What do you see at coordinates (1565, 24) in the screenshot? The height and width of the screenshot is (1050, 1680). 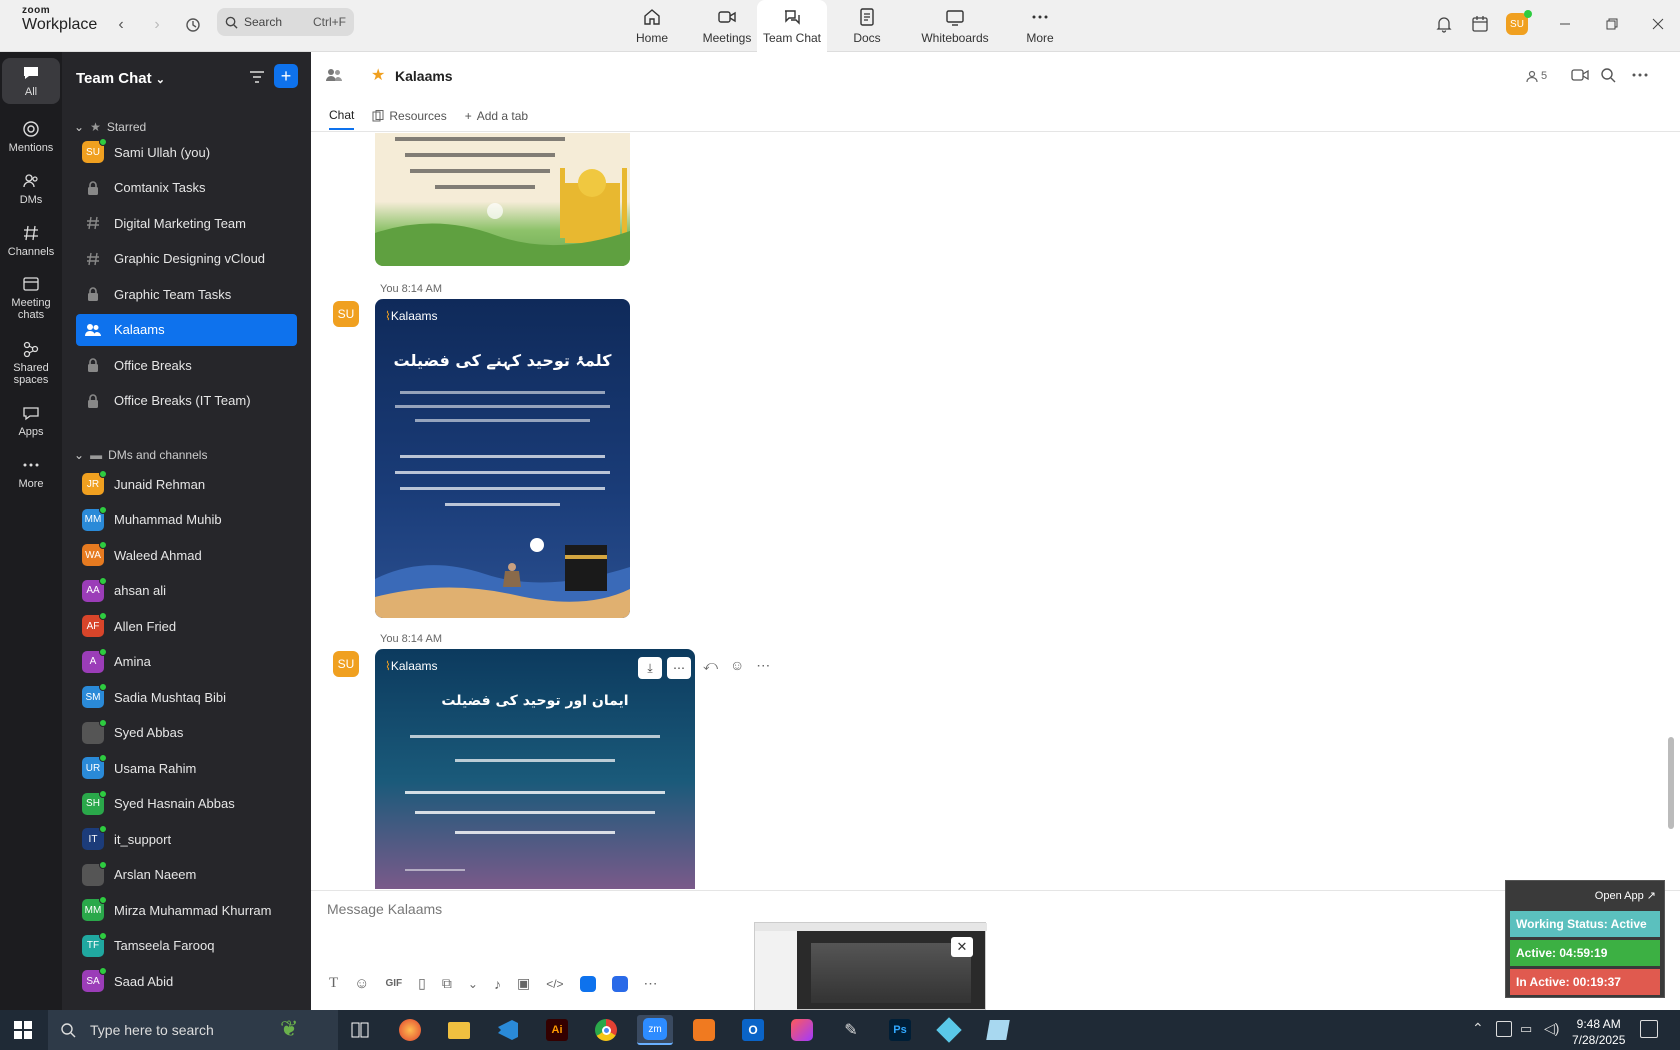 I see `minimize-icon` at bounding box center [1565, 24].